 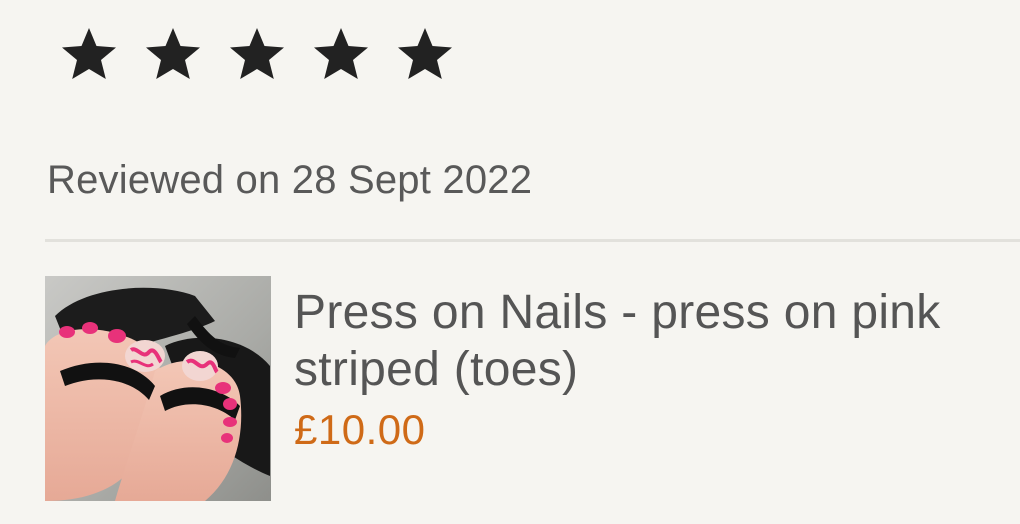 I want to click on star-rating, so click(x=257, y=55).